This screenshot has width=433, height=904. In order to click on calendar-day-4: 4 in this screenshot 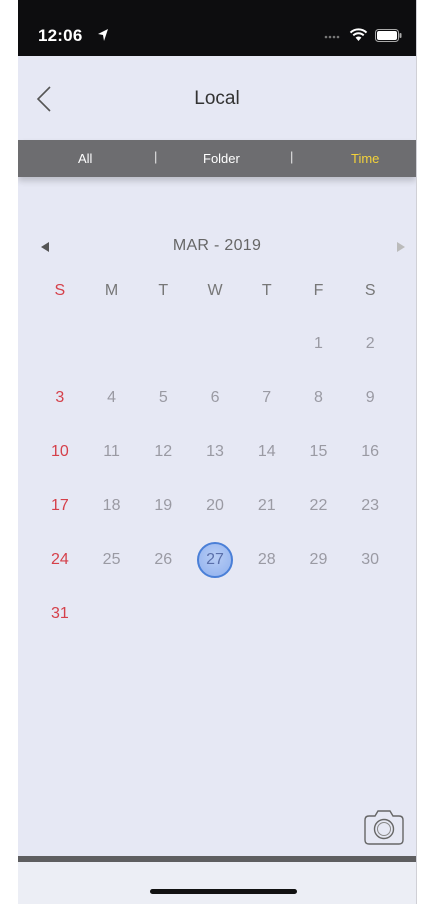, I will do `click(112, 410)`.